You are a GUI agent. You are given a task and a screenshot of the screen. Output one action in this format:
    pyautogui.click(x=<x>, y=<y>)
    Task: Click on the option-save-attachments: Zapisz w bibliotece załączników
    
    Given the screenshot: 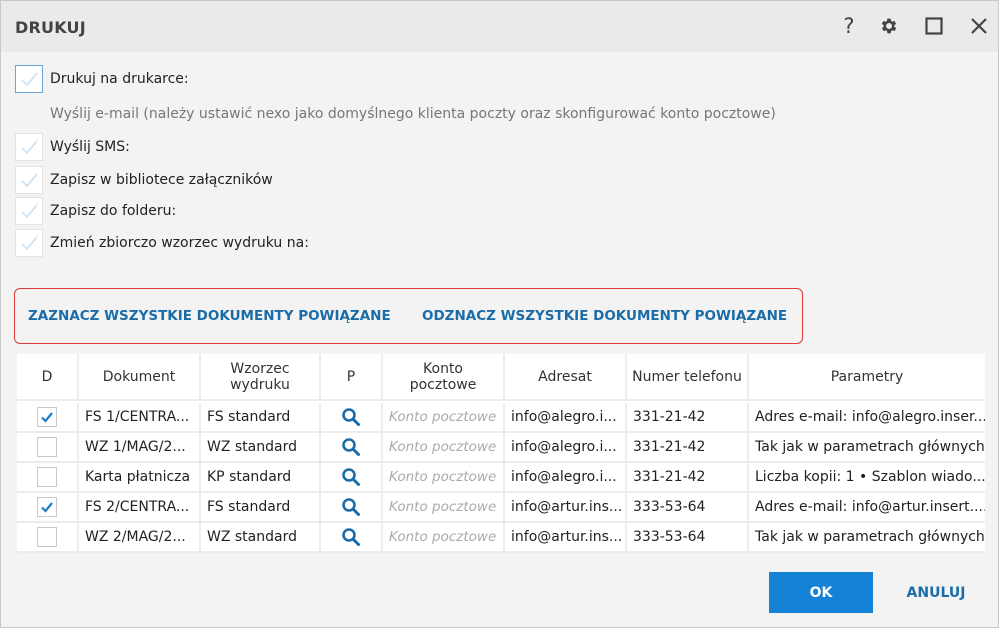 What is the action you would take?
    pyautogui.click(x=144, y=180)
    